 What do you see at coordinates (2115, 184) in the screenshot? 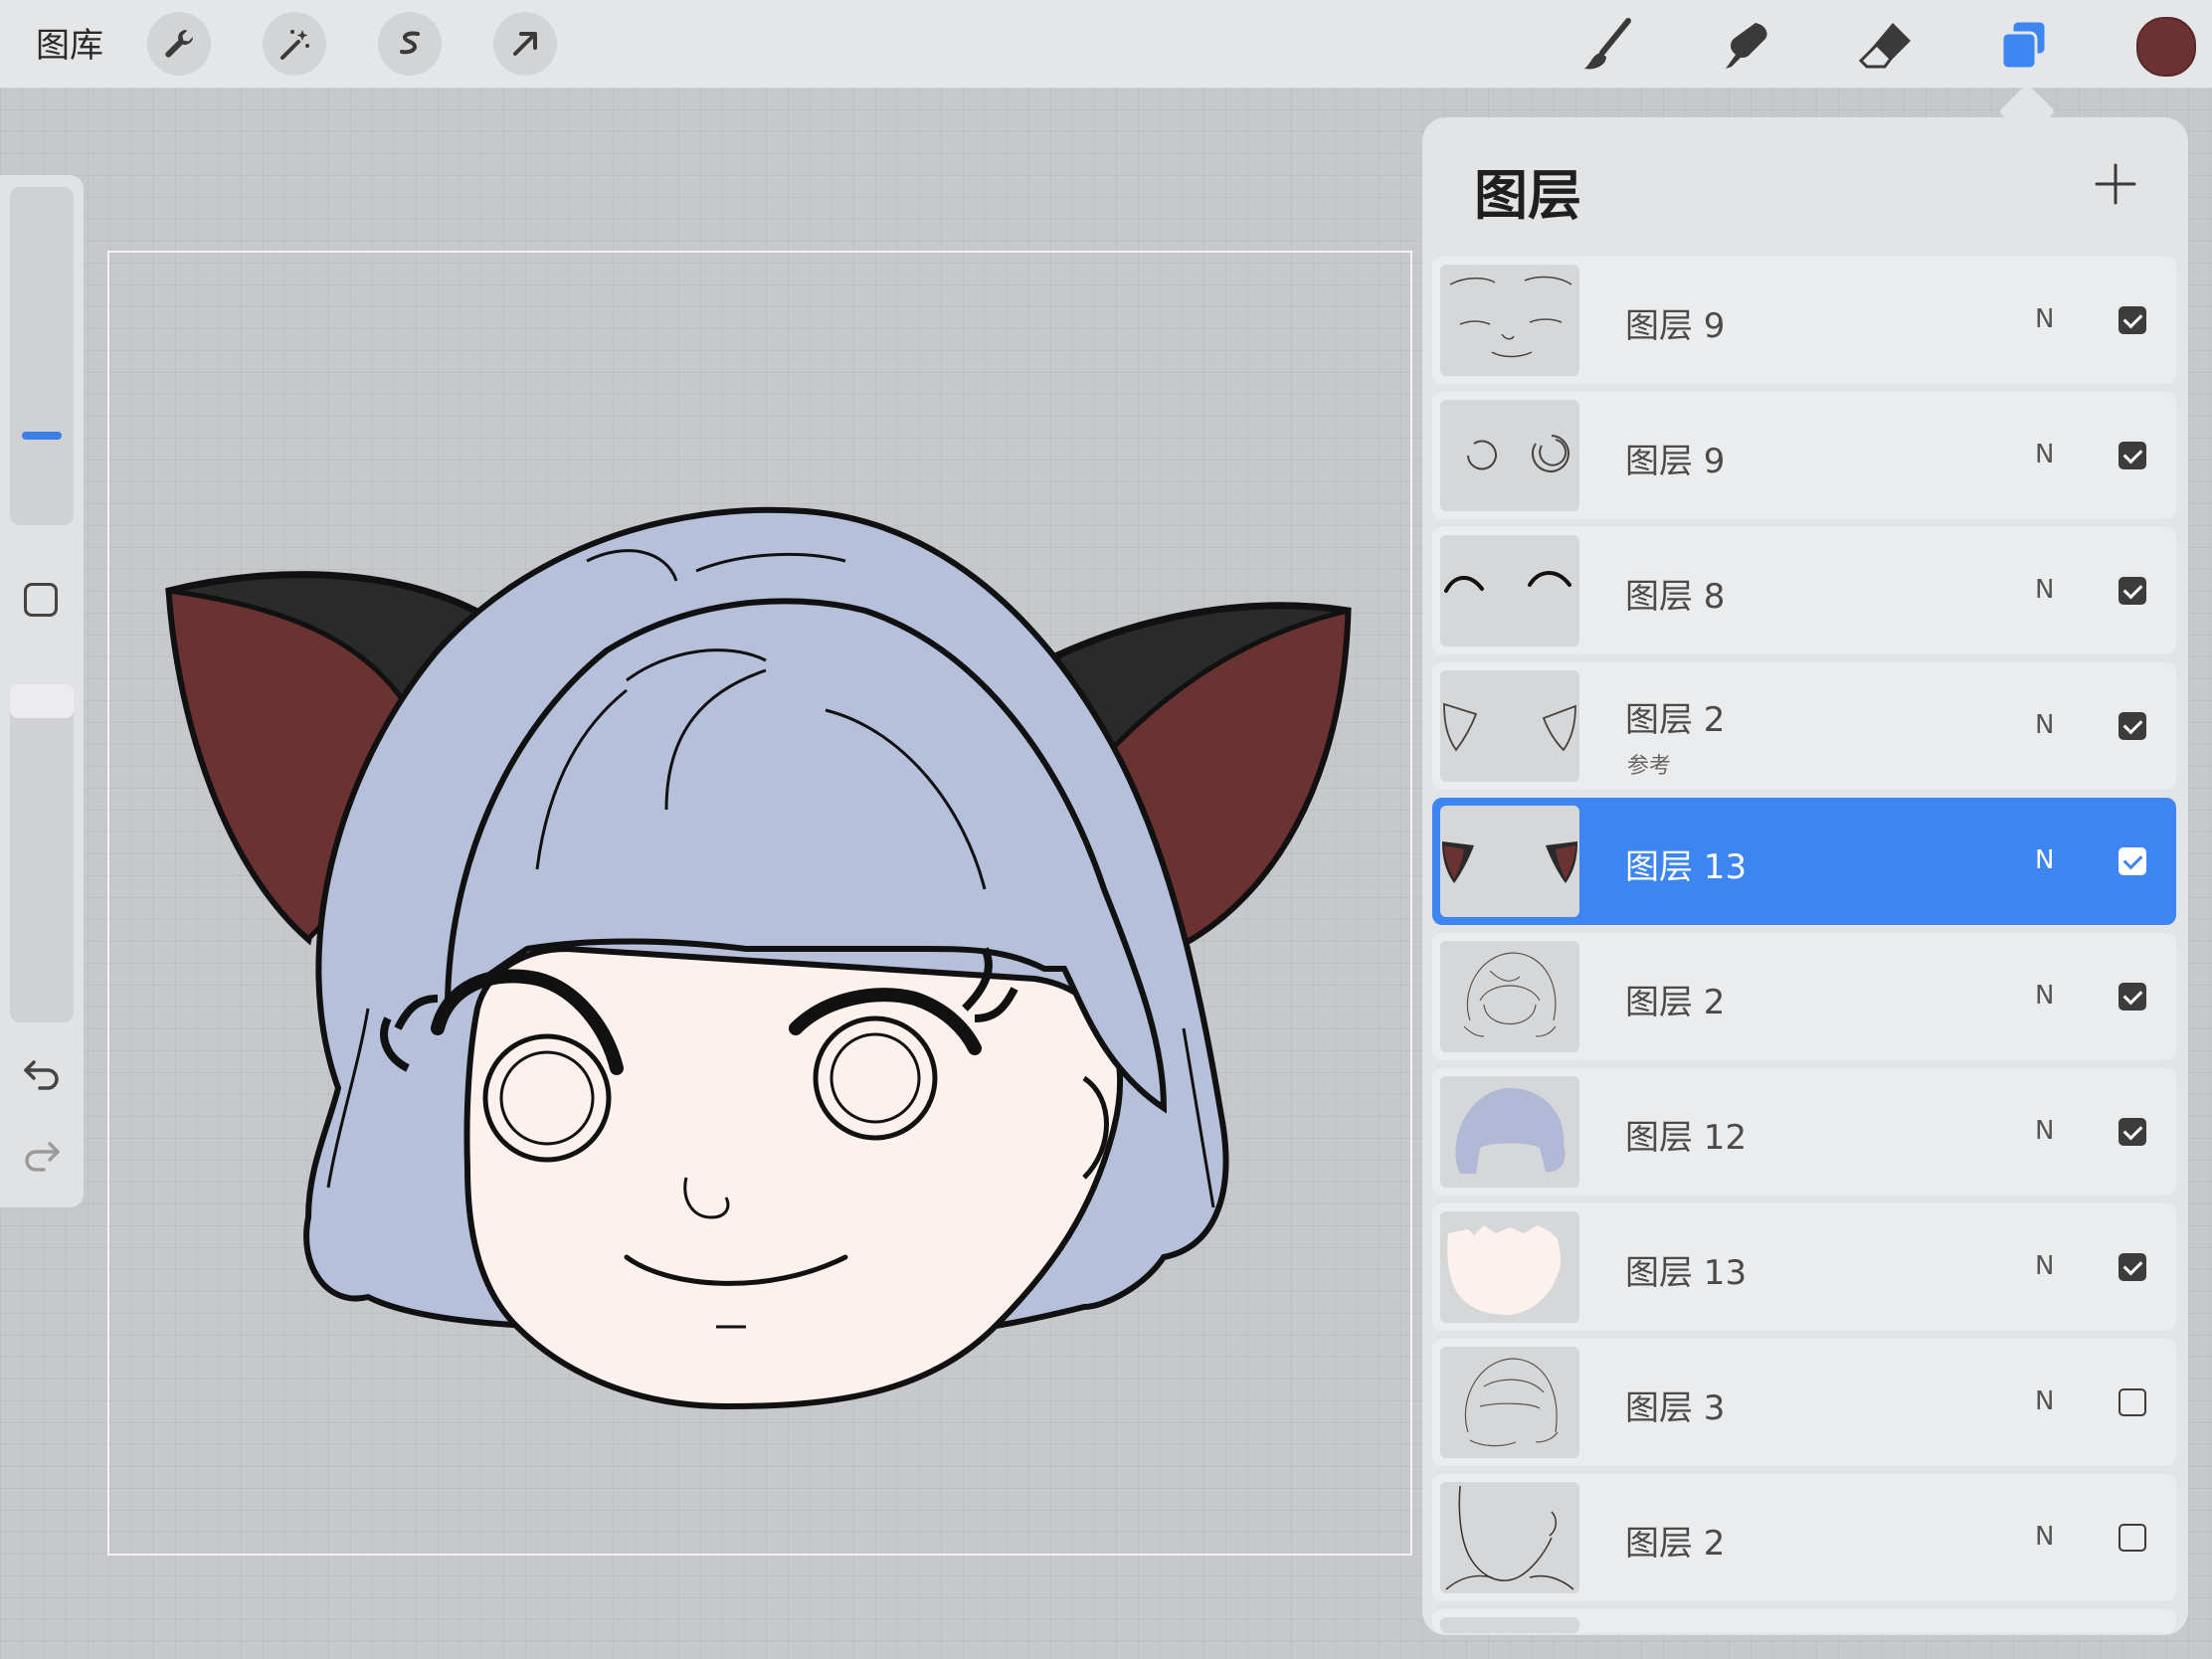
I see `plus-icon` at bounding box center [2115, 184].